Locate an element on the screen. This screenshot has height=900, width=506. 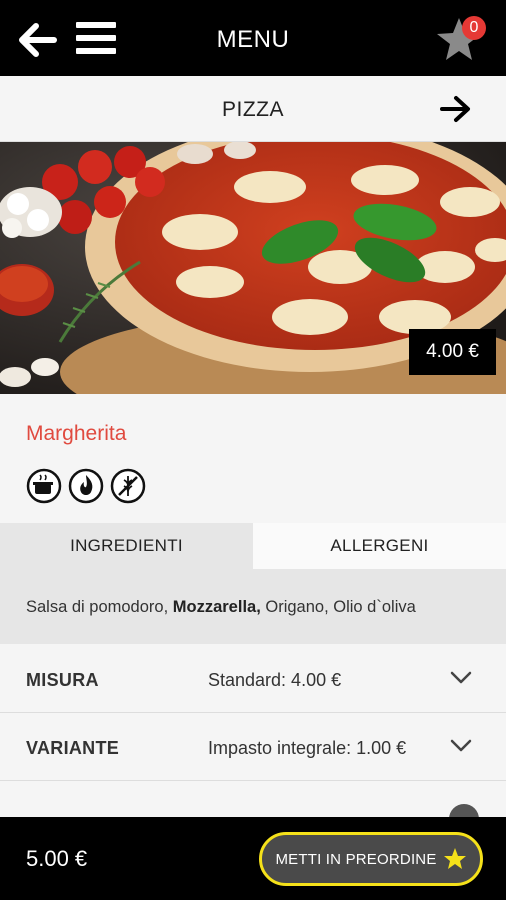
option-value: Impasto integrale: 1.00 € is located at coordinates (307, 748).